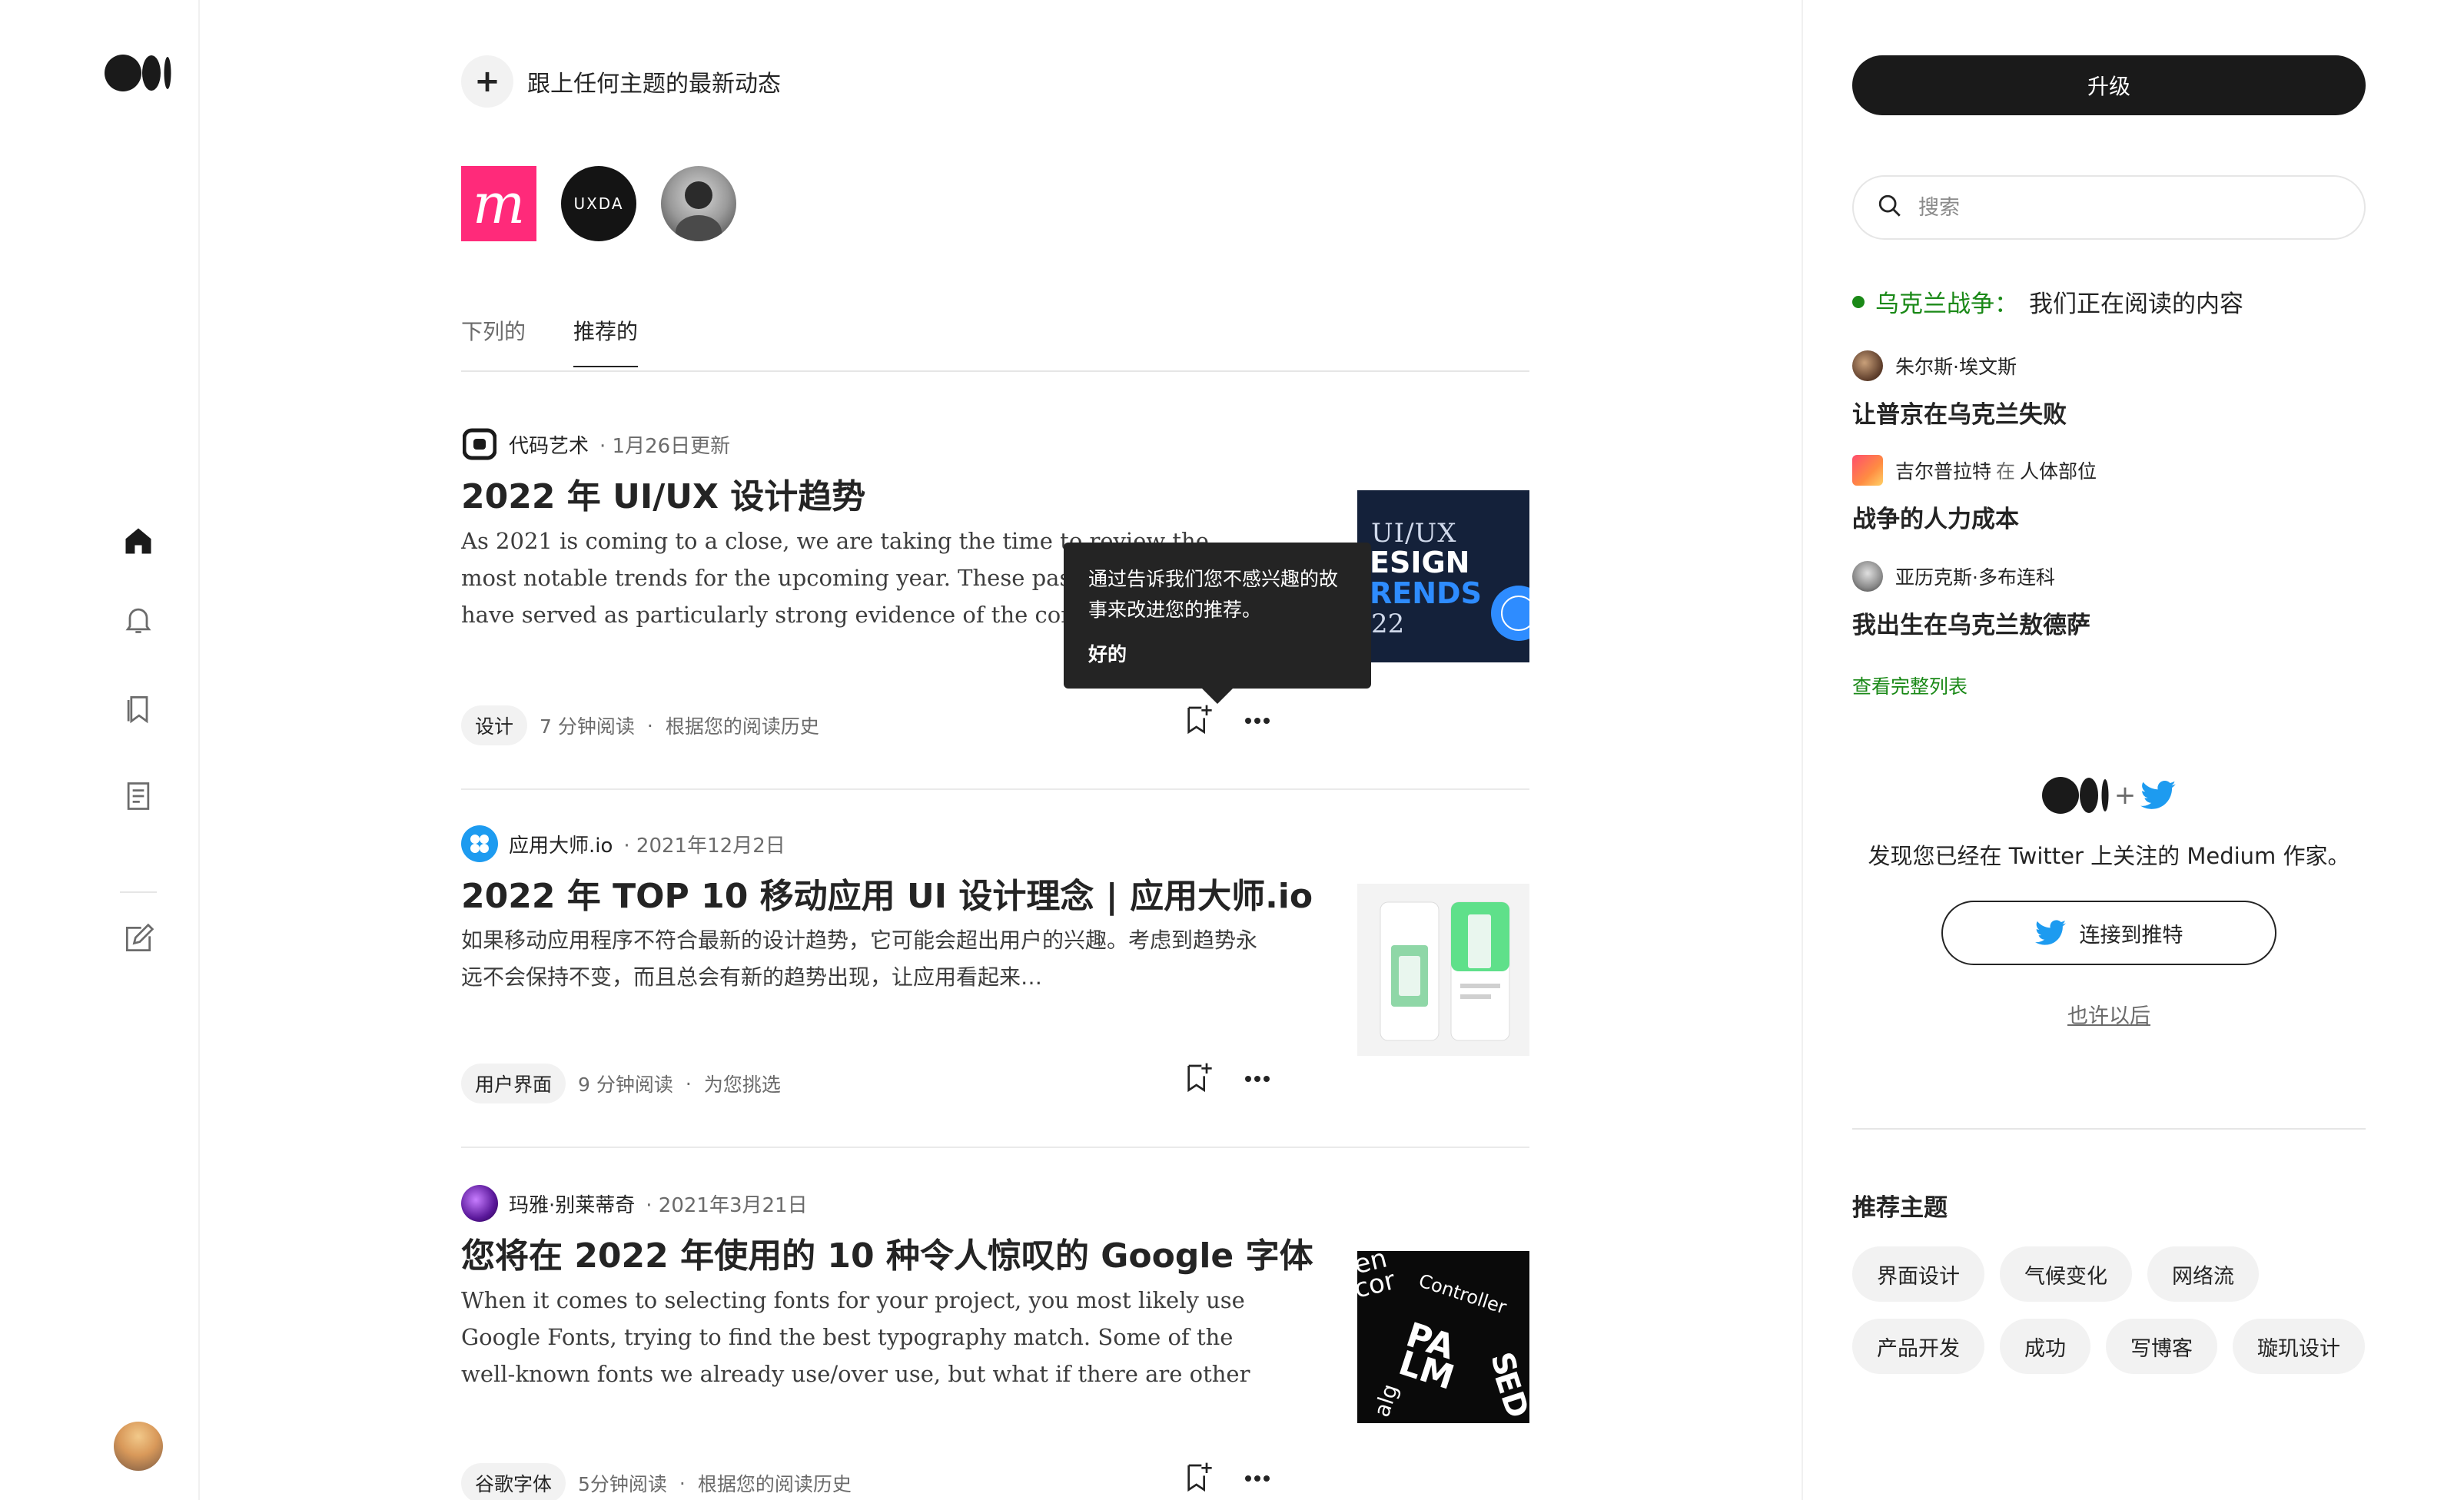  What do you see at coordinates (2047, 301) in the screenshot?
I see `news-section-header: 乌克兰战争： 我们正在阅读的内容` at bounding box center [2047, 301].